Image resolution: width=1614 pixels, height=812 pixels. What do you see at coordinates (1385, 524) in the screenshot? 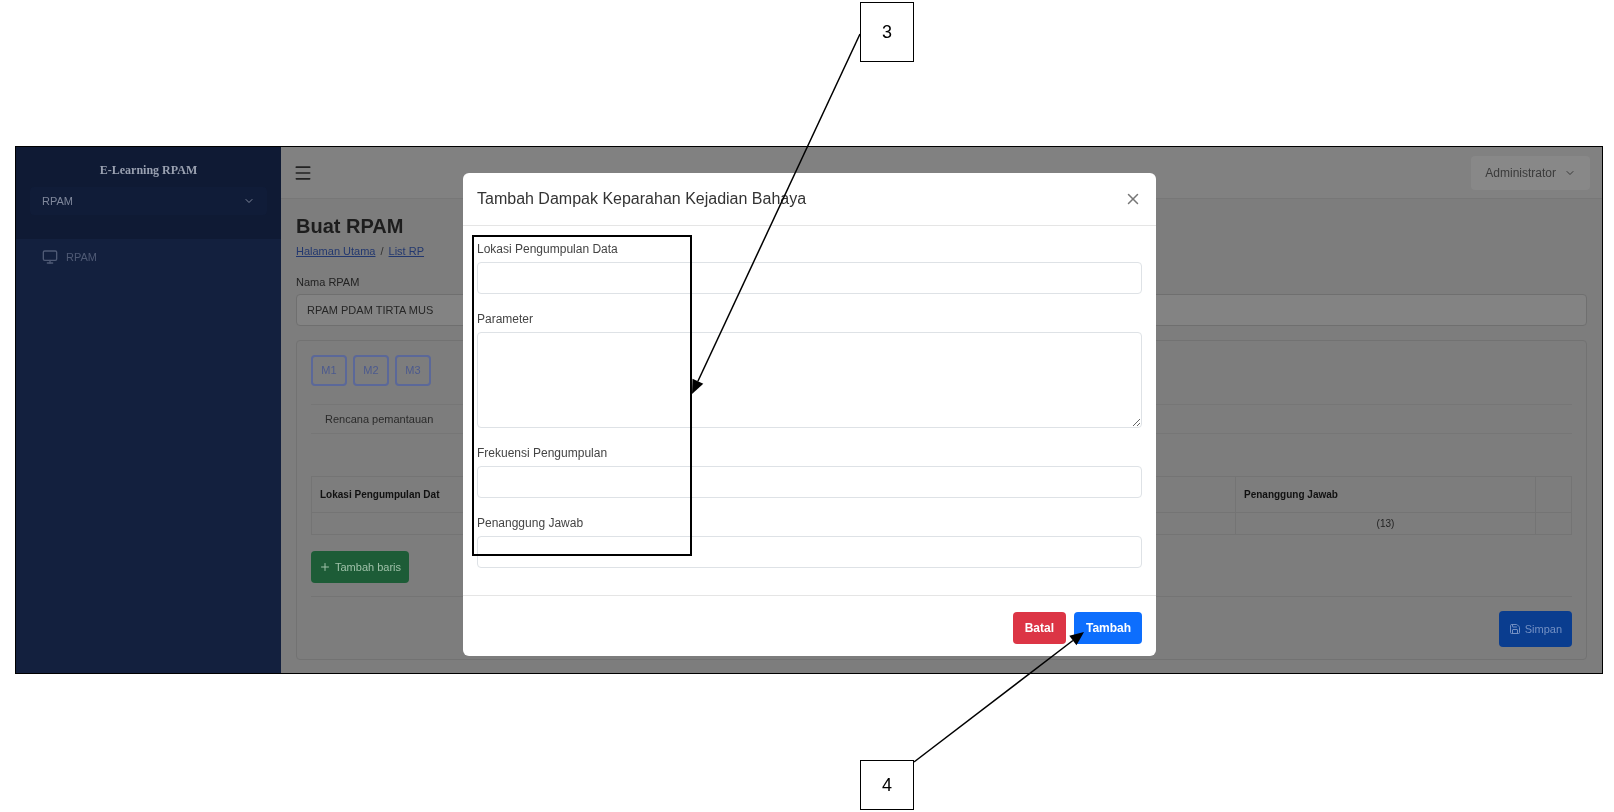
I see `table-cell-text: (13)` at bounding box center [1385, 524].